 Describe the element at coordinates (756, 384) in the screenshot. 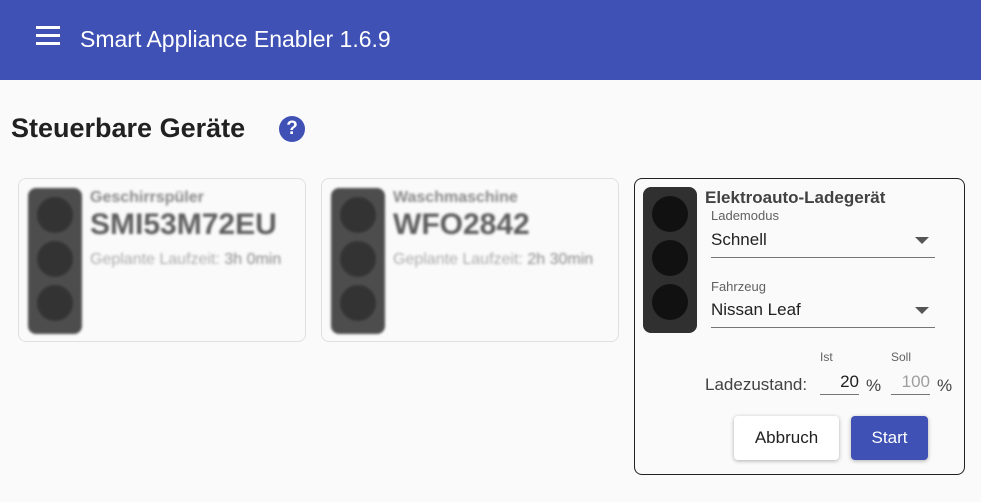

I see `soc-label: Ladezustand:` at that location.